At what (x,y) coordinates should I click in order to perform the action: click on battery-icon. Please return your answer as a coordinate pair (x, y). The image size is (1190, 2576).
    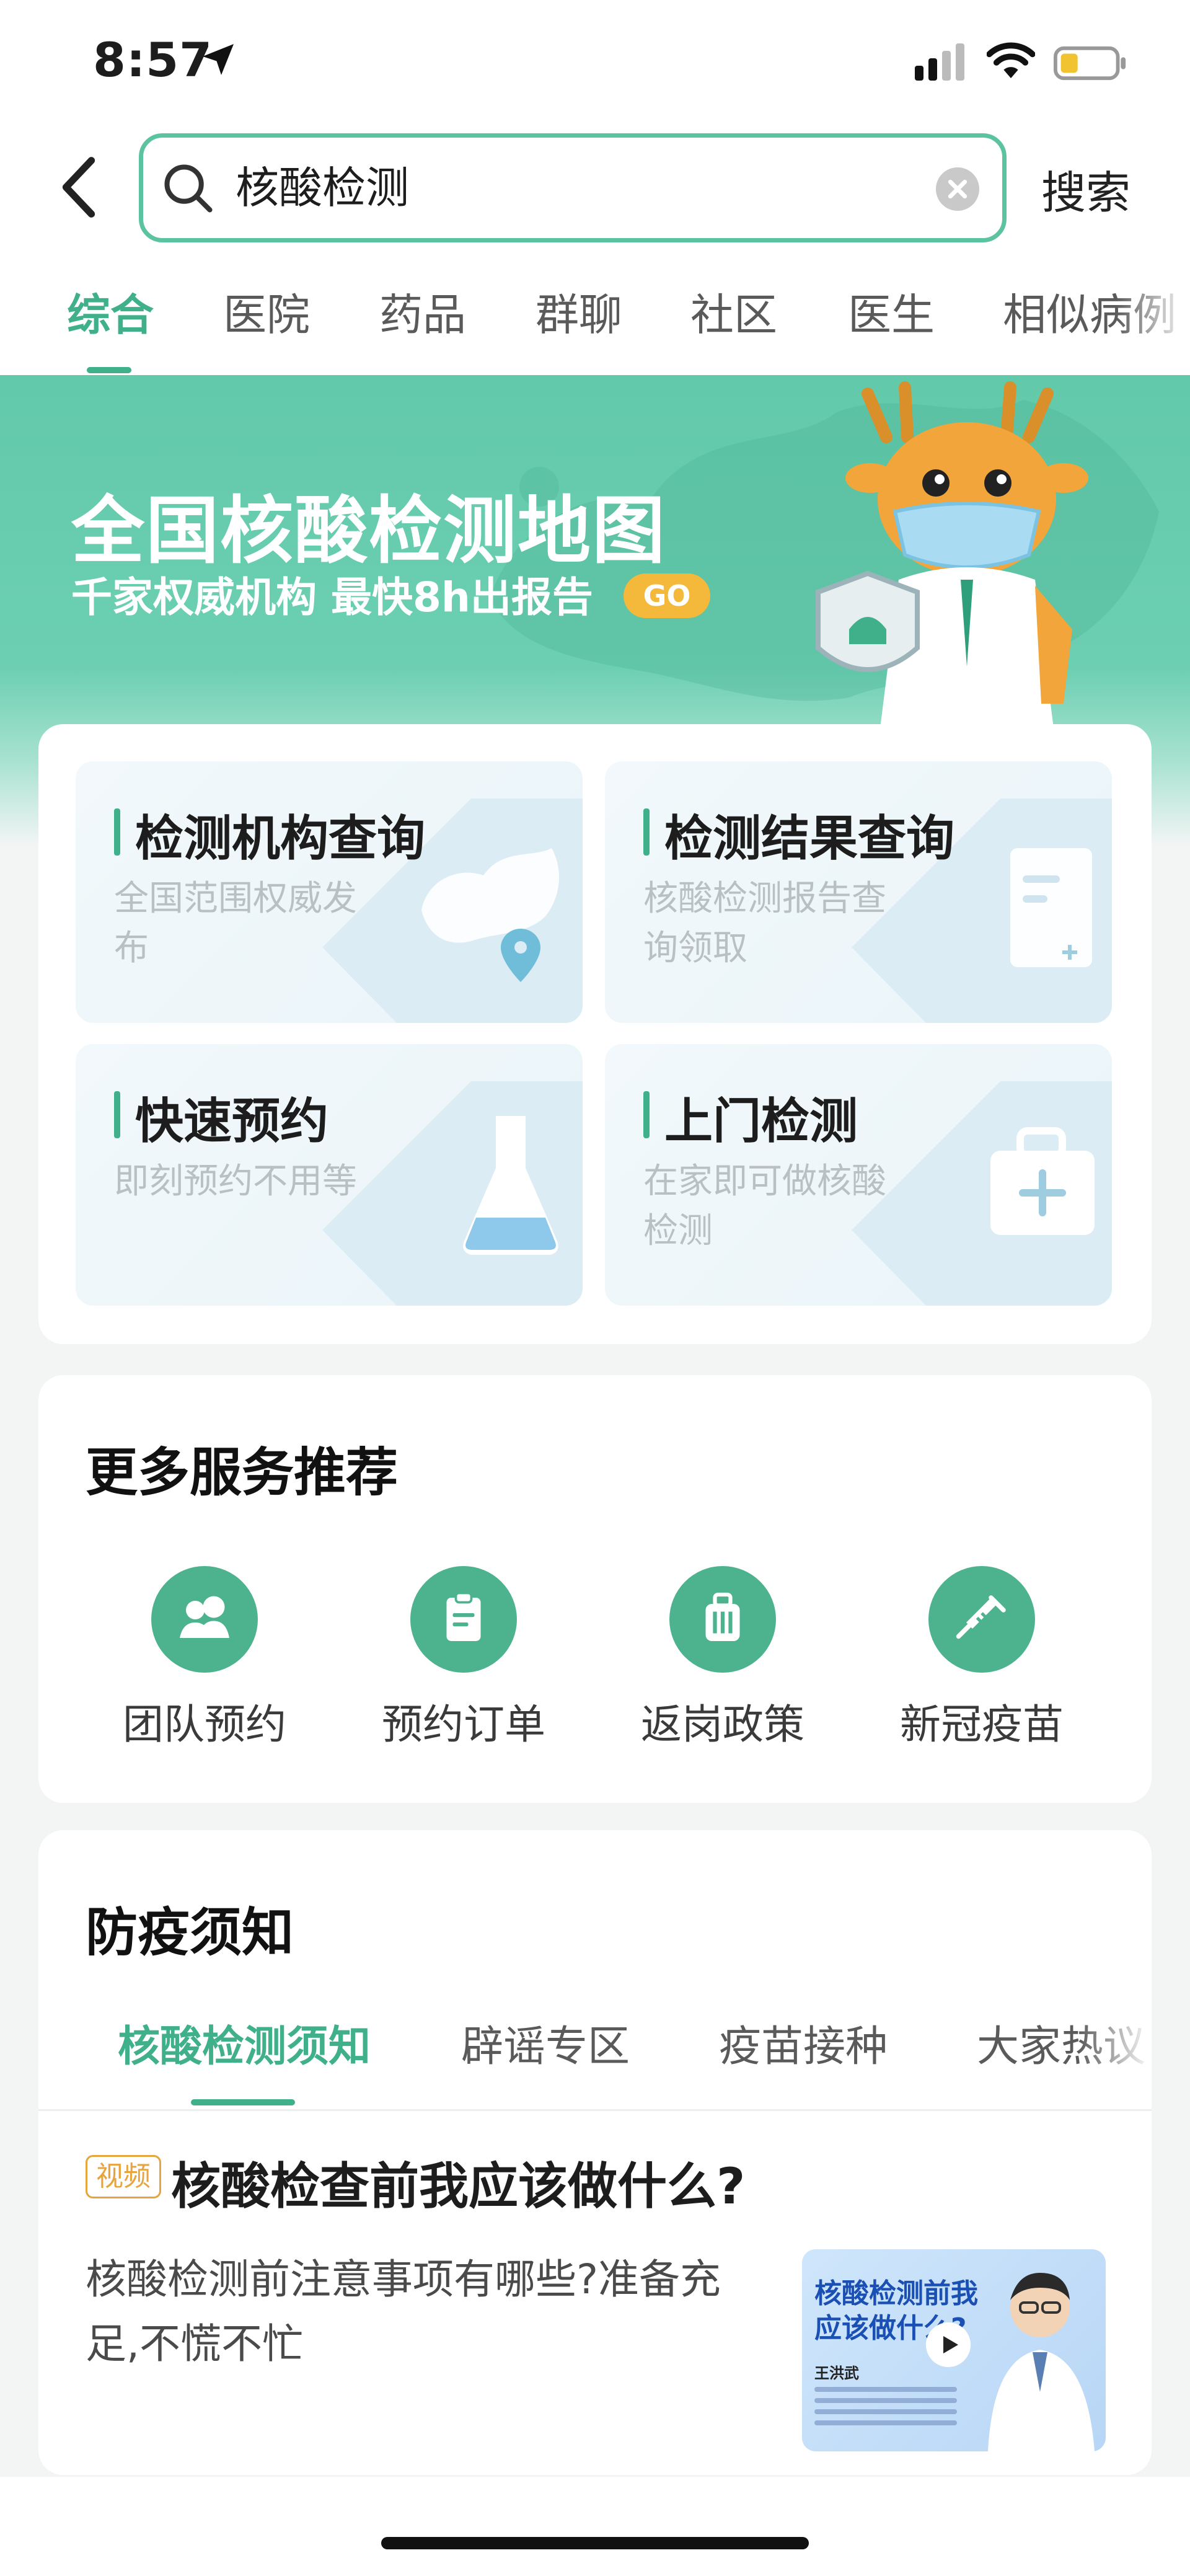
    Looking at the image, I should click on (1090, 63).